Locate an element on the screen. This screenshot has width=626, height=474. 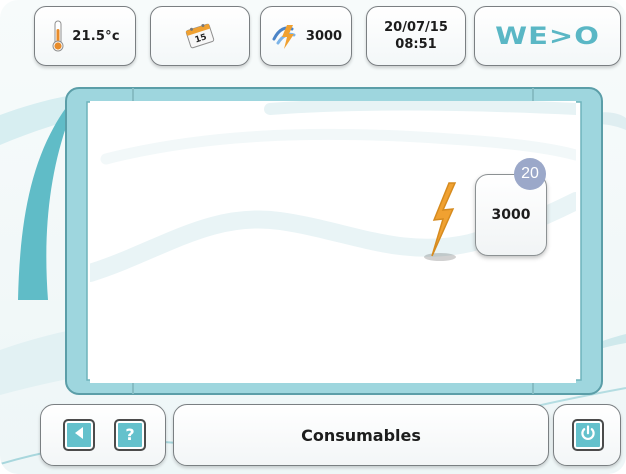
lightning-icon is located at coordinates (442, 222).